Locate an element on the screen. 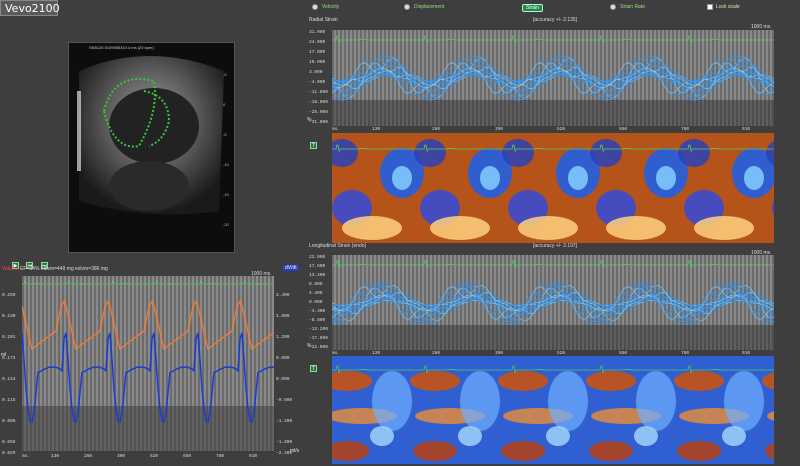  right-tick: -1.200 is located at coordinates (284, 421).